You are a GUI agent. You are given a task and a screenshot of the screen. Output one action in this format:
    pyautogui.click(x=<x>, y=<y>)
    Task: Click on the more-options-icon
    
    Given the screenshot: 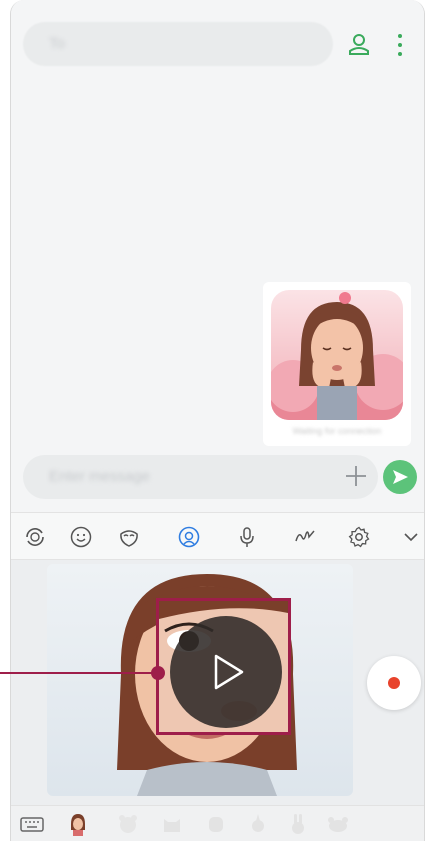 What is the action you would take?
    pyautogui.click(x=400, y=45)
    